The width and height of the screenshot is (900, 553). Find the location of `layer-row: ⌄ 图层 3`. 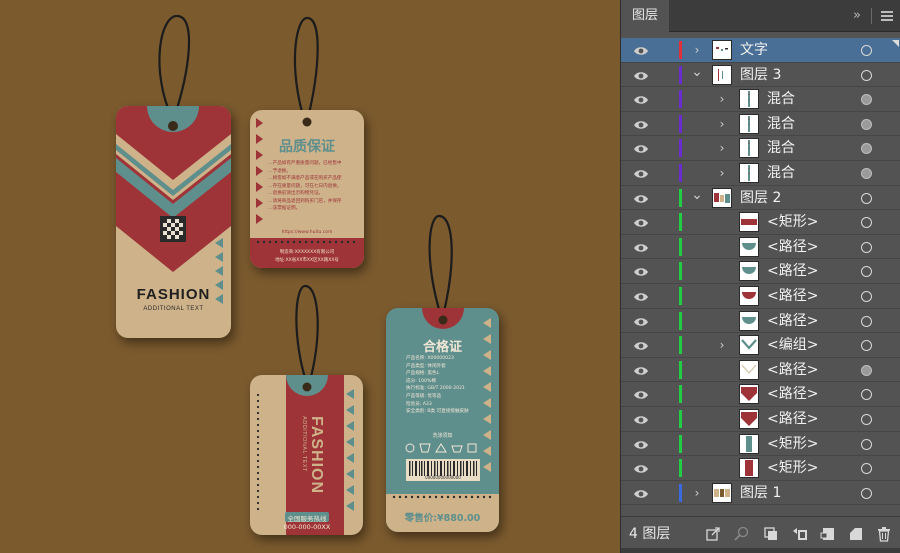

layer-row: ⌄ 图层 3 is located at coordinates (760, 75).